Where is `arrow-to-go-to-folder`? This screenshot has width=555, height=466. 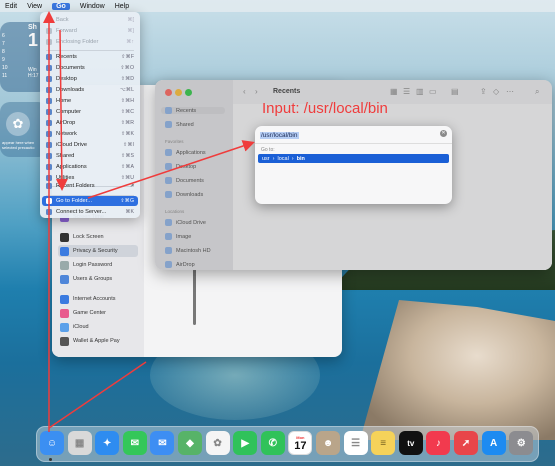
arrow-to-go-to-folder is located at coordinates (61, 110).